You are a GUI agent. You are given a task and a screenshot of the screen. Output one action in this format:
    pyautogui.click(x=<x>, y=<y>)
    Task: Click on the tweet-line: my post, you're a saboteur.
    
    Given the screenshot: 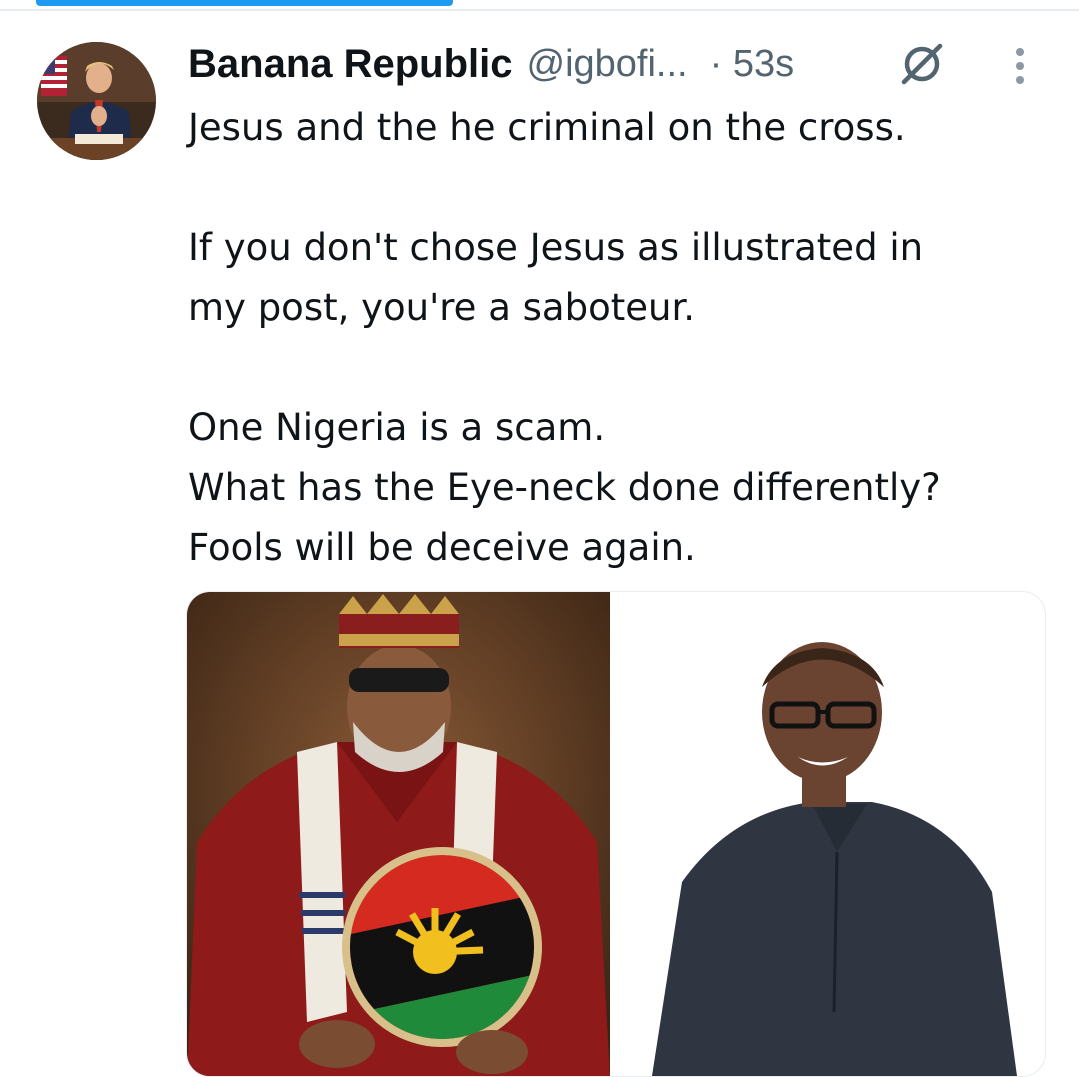 What is the action you would take?
    pyautogui.click(x=442, y=307)
    